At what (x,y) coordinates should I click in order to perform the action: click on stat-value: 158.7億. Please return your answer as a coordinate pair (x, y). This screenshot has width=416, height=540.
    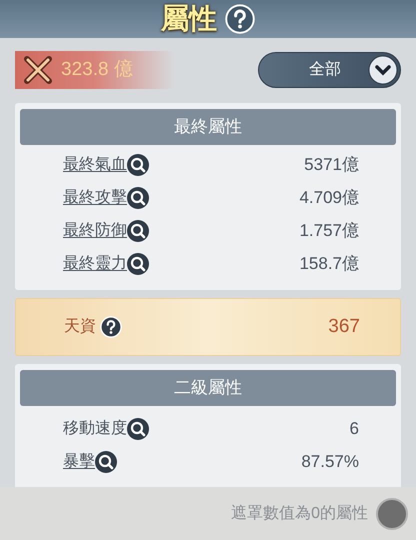
    Looking at the image, I should click on (329, 263).